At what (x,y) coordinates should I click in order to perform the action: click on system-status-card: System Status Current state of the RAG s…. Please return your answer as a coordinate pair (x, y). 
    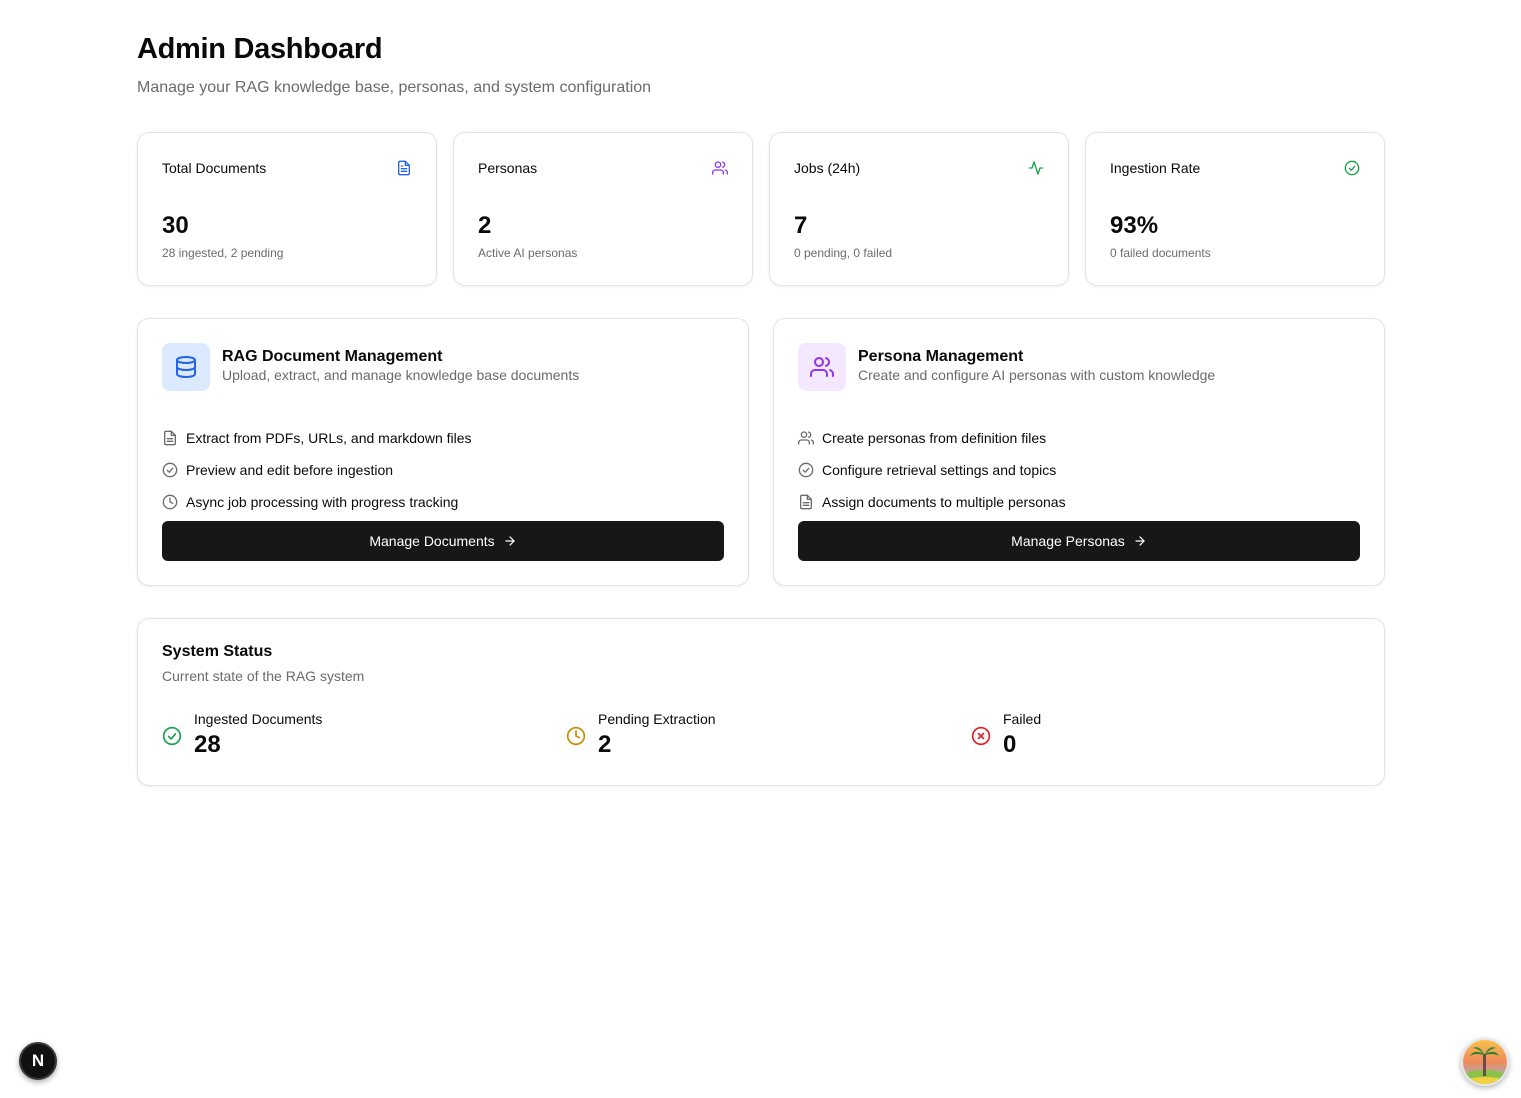
    Looking at the image, I should click on (761, 702).